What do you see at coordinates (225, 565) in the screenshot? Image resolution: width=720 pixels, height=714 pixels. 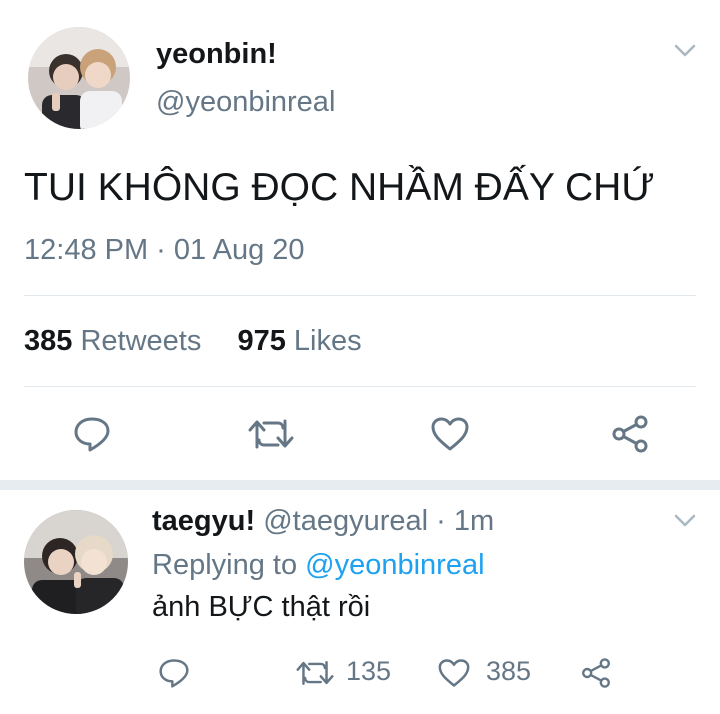 I see `replying-to-label: Replying to` at bounding box center [225, 565].